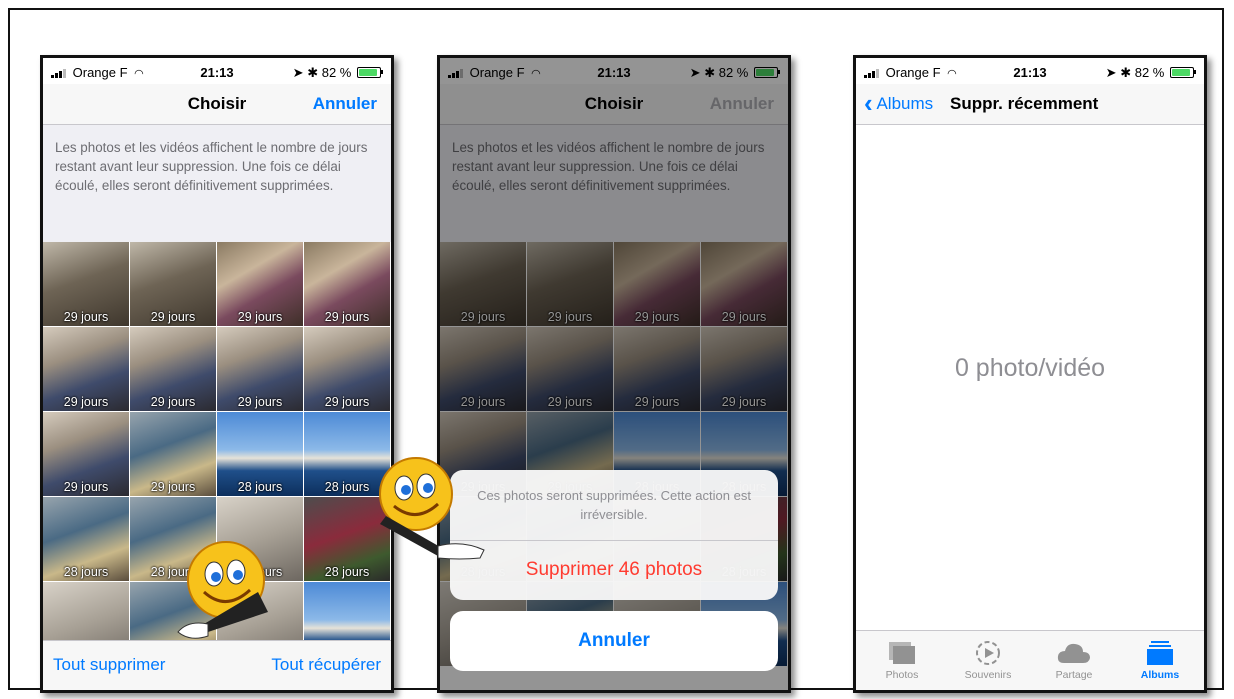 Image resolution: width=1234 pixels, height=699 pixels. I want to click on delete-all-button: Tout supprimer, so click(109, 665).